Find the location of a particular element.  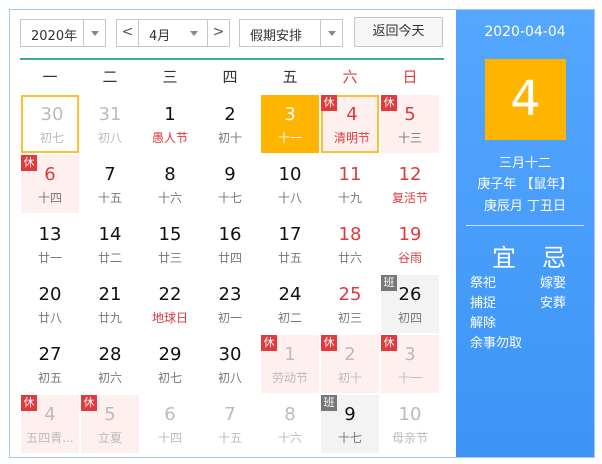

year-value: 2020年 is located at coordinates (54, 36).